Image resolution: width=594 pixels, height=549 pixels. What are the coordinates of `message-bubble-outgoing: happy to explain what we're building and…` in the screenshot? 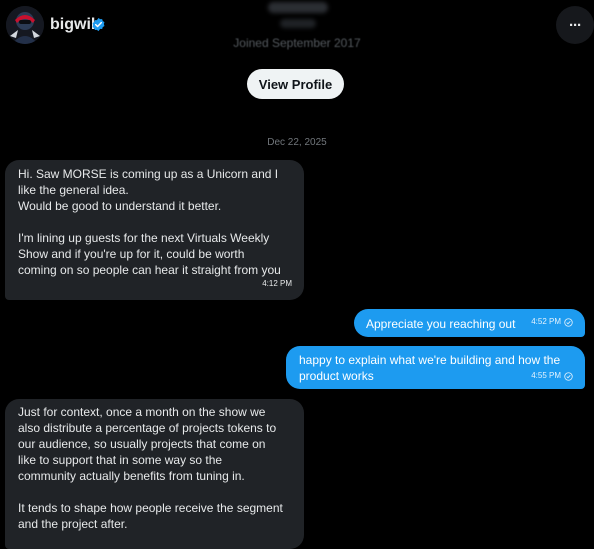 It's located at (435, 367).